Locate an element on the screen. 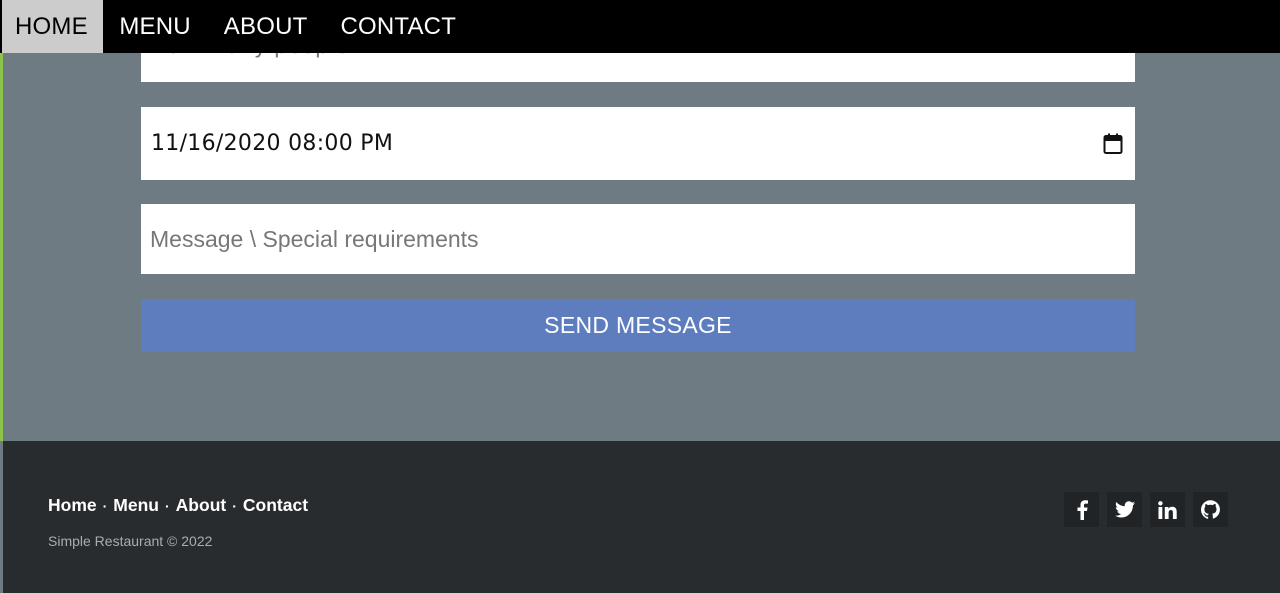 The height and width of the screenshot is (593, 1280). nav-item-home: HOME is located at coordinates (52, 26).